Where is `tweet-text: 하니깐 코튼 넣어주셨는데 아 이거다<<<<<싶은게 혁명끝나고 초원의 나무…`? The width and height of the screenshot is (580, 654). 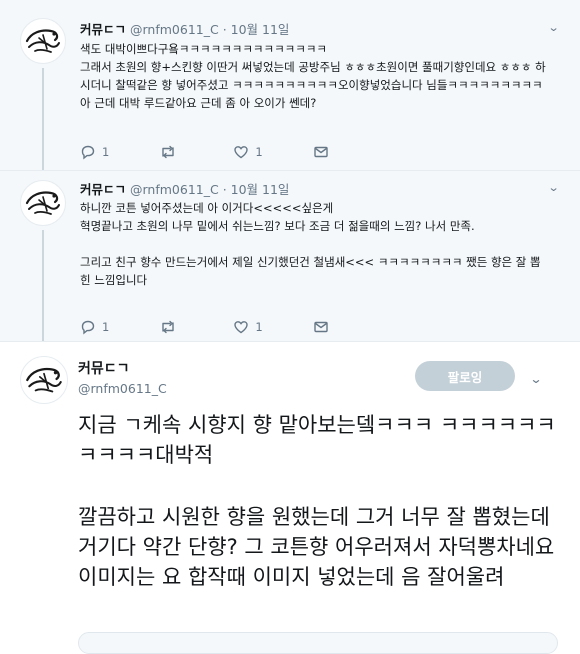 tweet-text: 하니깐 코튼 넣어주셨는데 아 이거다<<<<<싶은게 혁명끝나고 초원의 나무… is located at coordinates (310, 244).